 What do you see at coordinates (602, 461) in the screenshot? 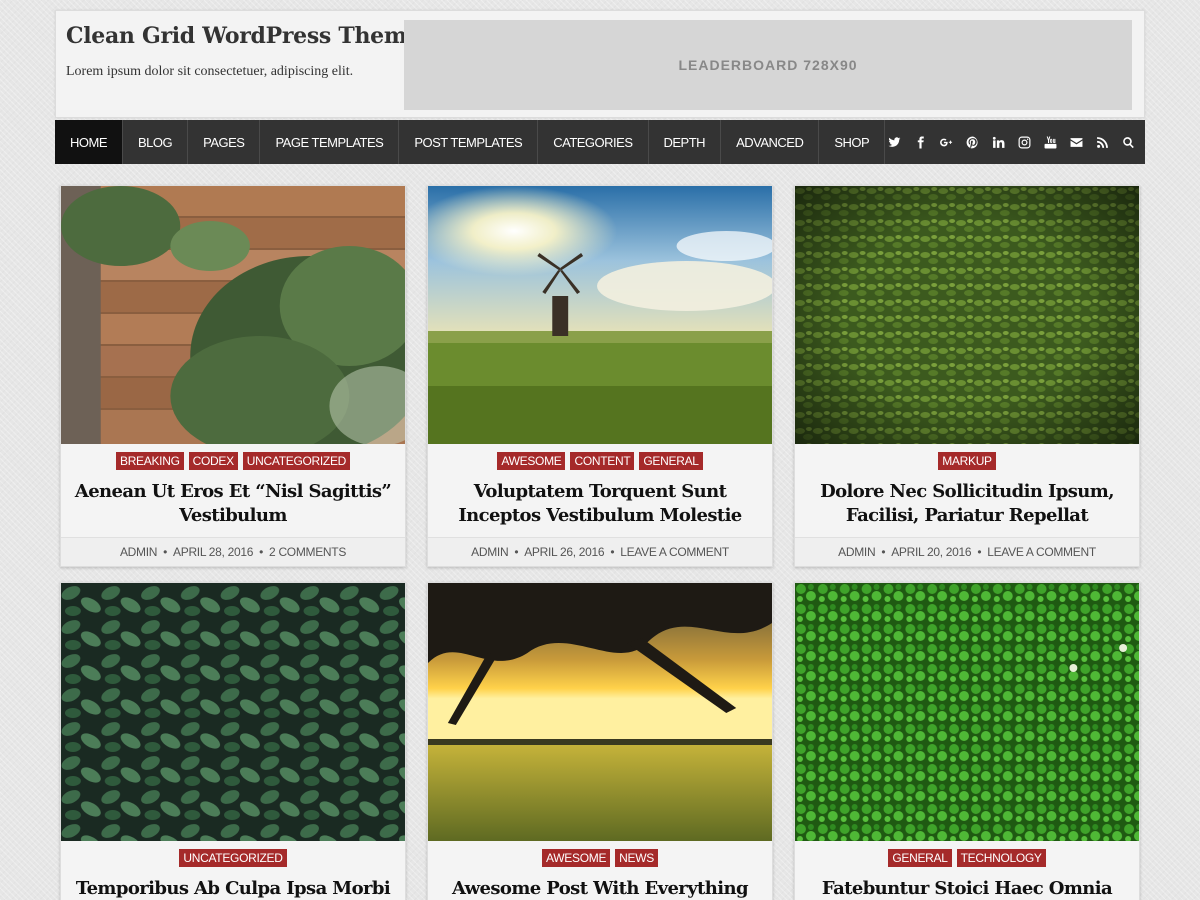
I see `category-badge: CONTENT` at bounding box center [602, 461].